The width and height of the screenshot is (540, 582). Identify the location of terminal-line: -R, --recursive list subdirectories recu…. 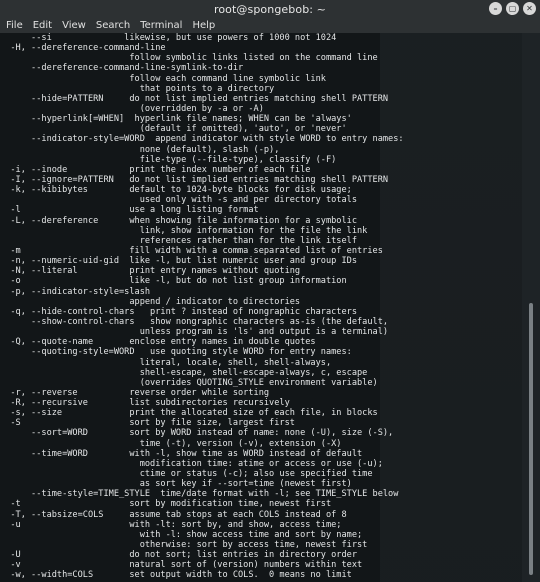
(145, 403).